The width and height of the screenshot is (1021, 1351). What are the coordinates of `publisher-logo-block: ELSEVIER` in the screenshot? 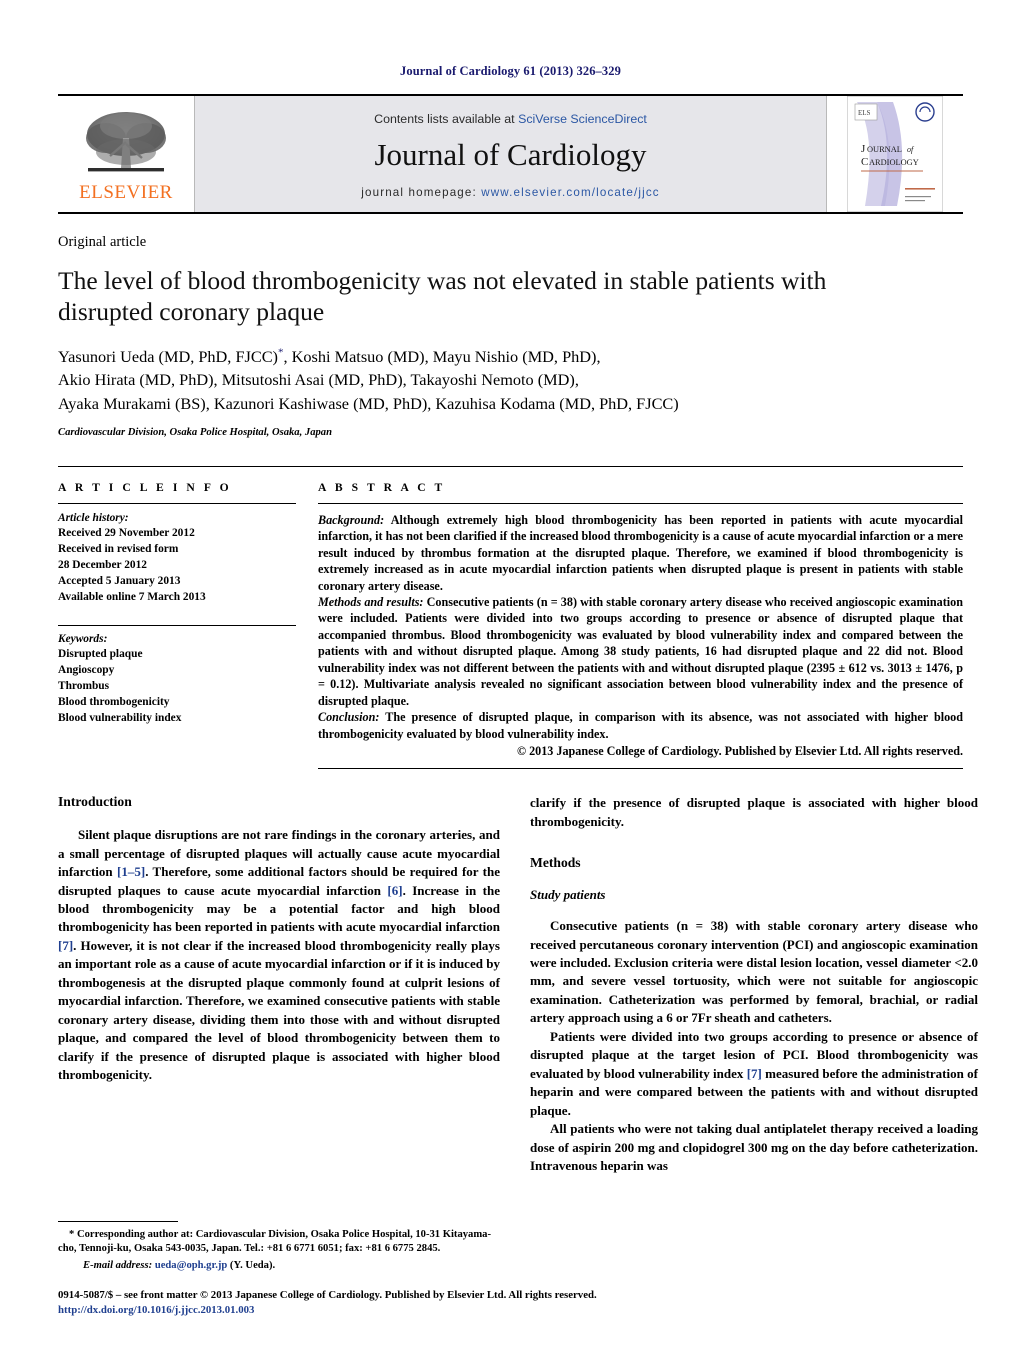 It's located at (126, 154).